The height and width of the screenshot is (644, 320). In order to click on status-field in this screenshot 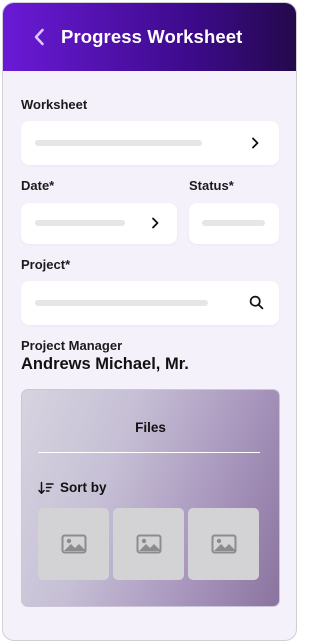, I will do `click(234, 223)`.